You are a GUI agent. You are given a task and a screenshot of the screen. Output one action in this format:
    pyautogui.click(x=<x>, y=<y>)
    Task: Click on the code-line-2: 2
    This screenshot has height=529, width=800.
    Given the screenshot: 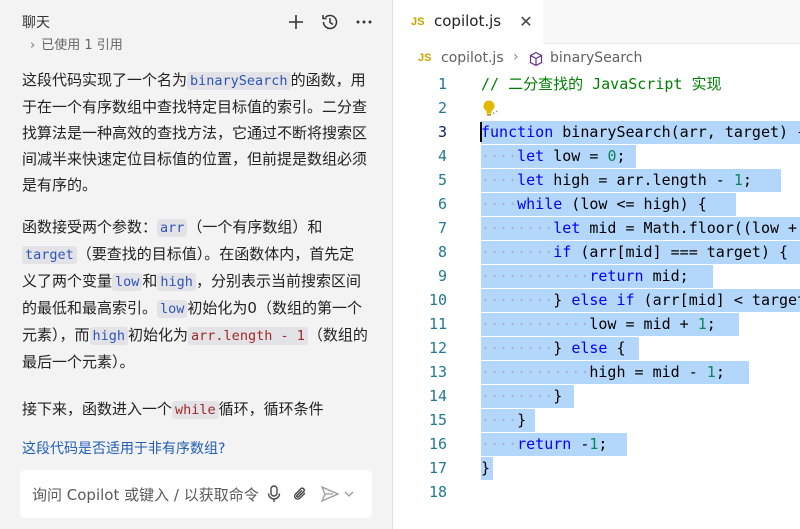 What is the action you would take?
    pyautogui.click(x=596, y=108)
    